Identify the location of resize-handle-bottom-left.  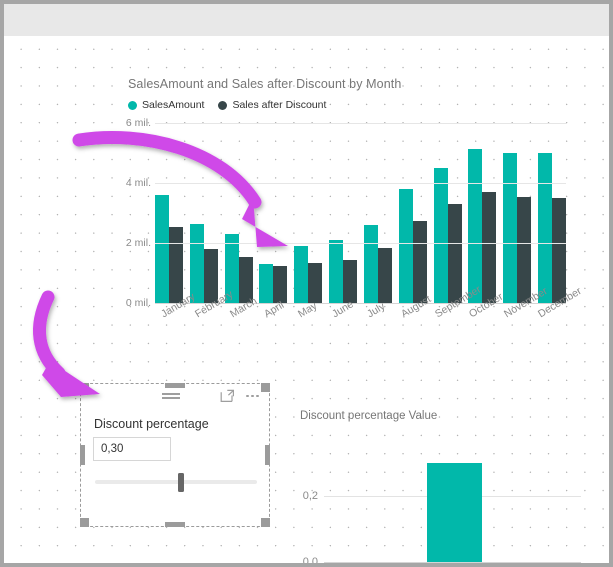
(84, 522).